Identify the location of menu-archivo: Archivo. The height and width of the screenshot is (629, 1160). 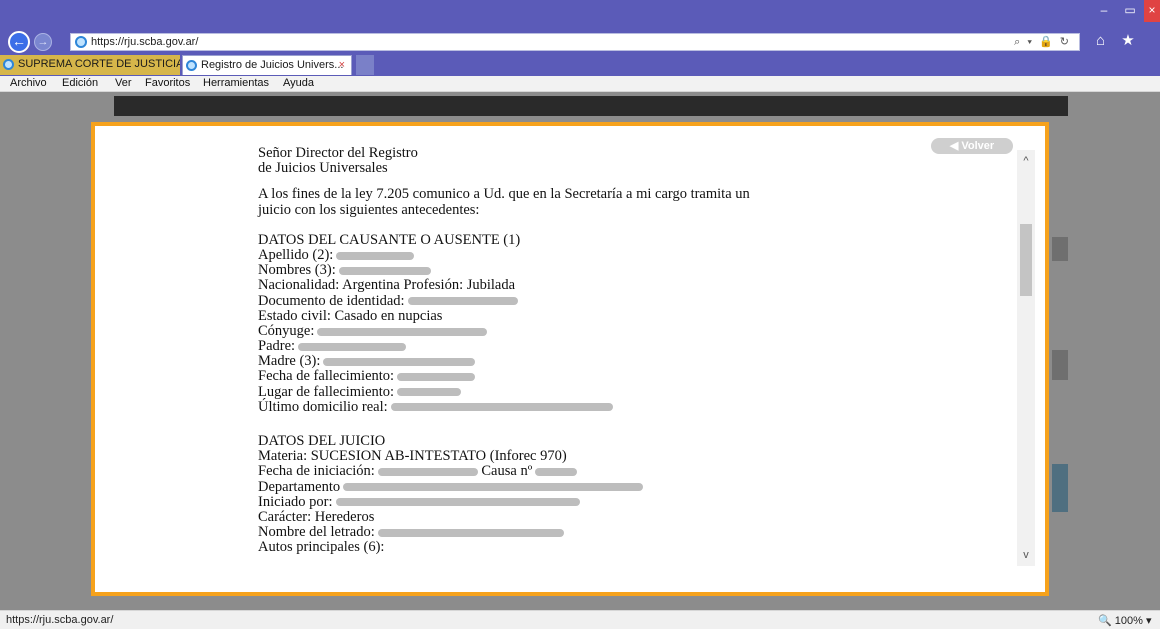
(28, 83).